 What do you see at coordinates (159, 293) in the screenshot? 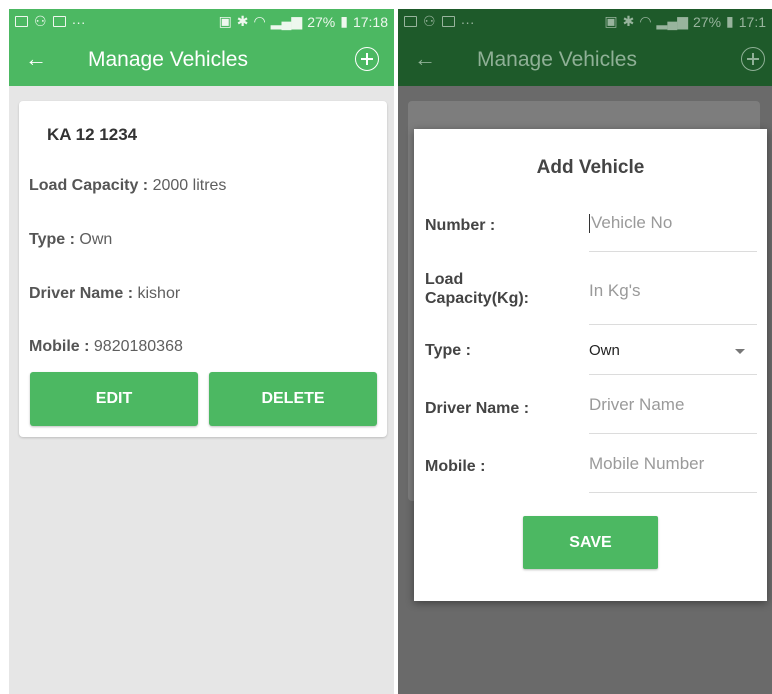
I see `driver-name-value: kishor` at bounding box center [159, 293].